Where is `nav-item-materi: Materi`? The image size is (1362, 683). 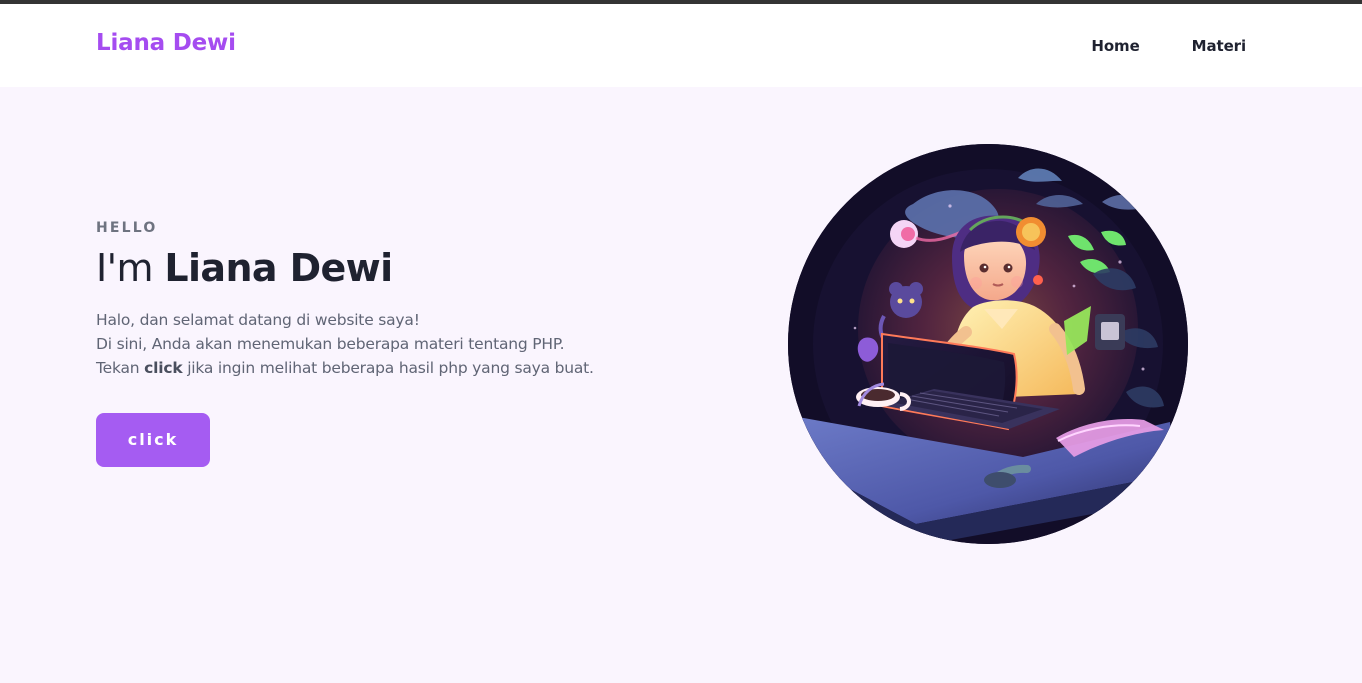 nav-item-materi: Materi is located at coordinates (1219, 46).